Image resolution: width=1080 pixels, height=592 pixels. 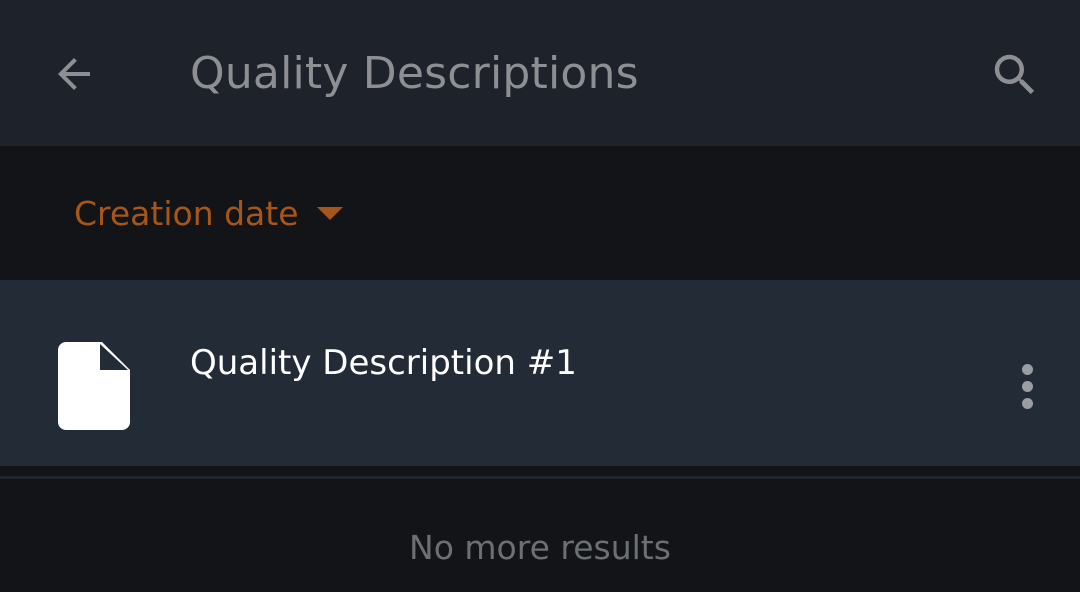 What do you see at coordinates (186, 213) in the screenshot?
I see `sort-label: Creation date` at bounding box center [186, 213].